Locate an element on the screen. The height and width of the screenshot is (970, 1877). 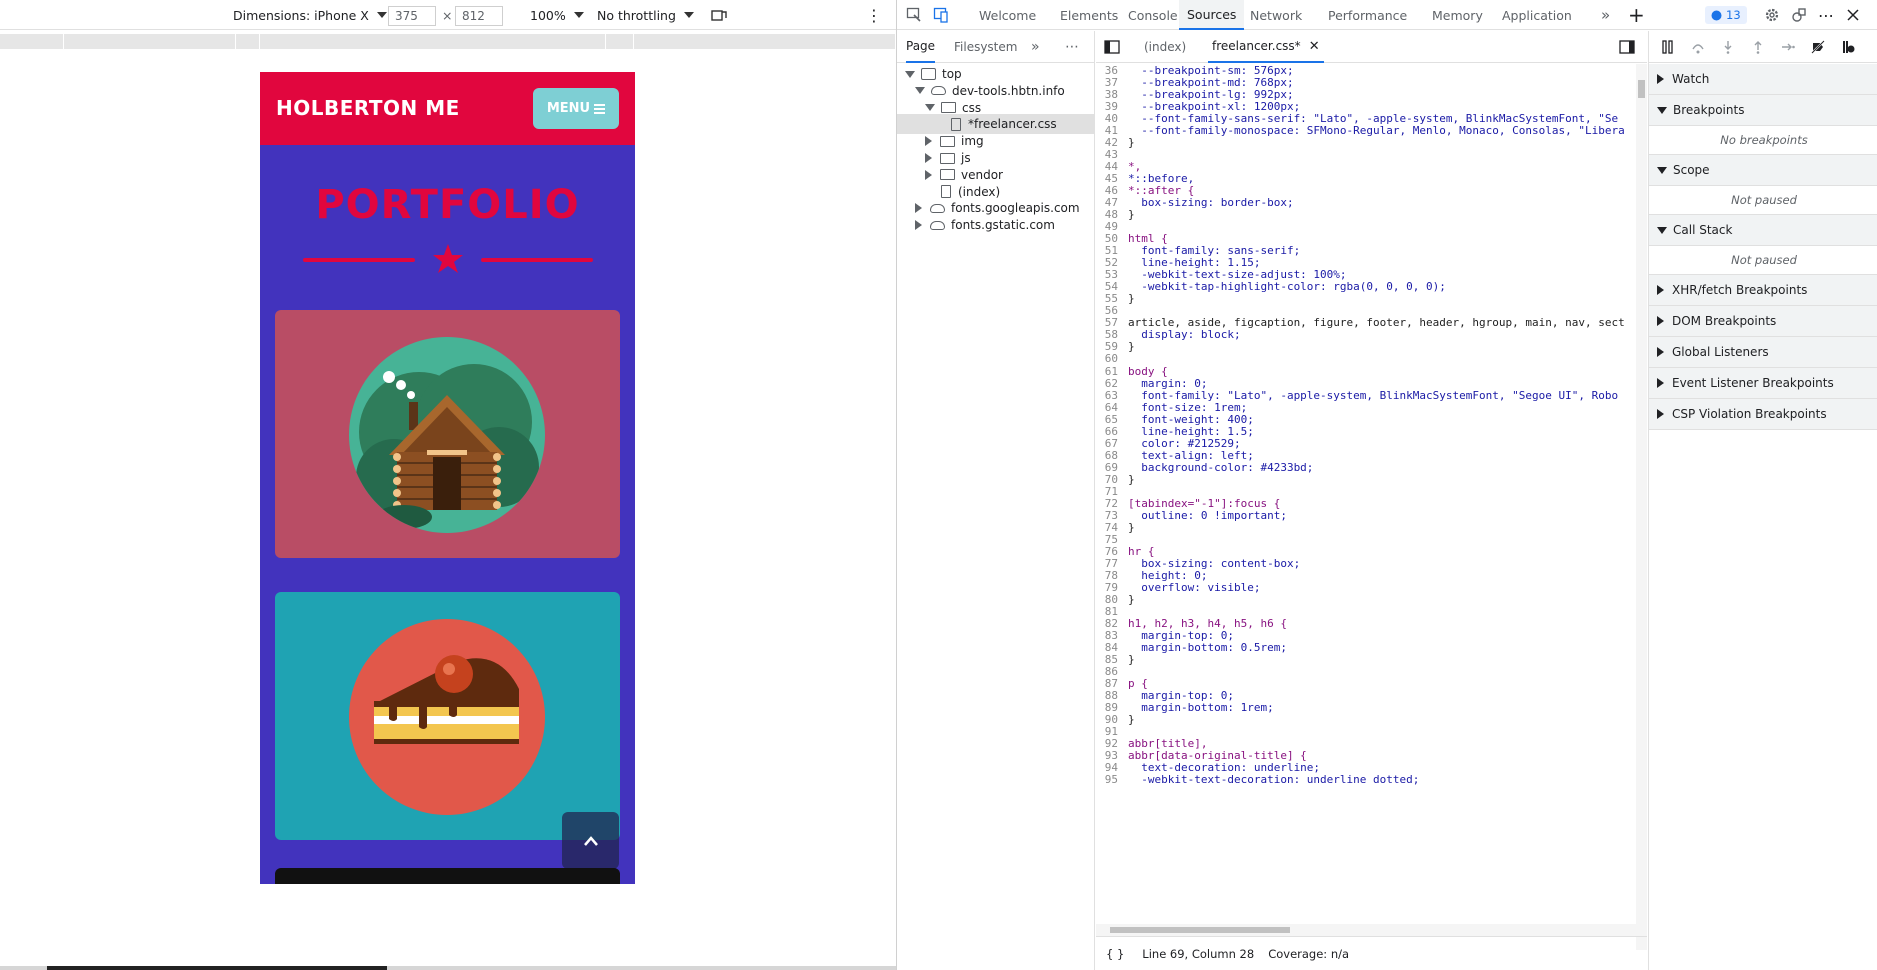
site-navbar: HOLBERTON ME MENU is located at coordinates (447, 108).